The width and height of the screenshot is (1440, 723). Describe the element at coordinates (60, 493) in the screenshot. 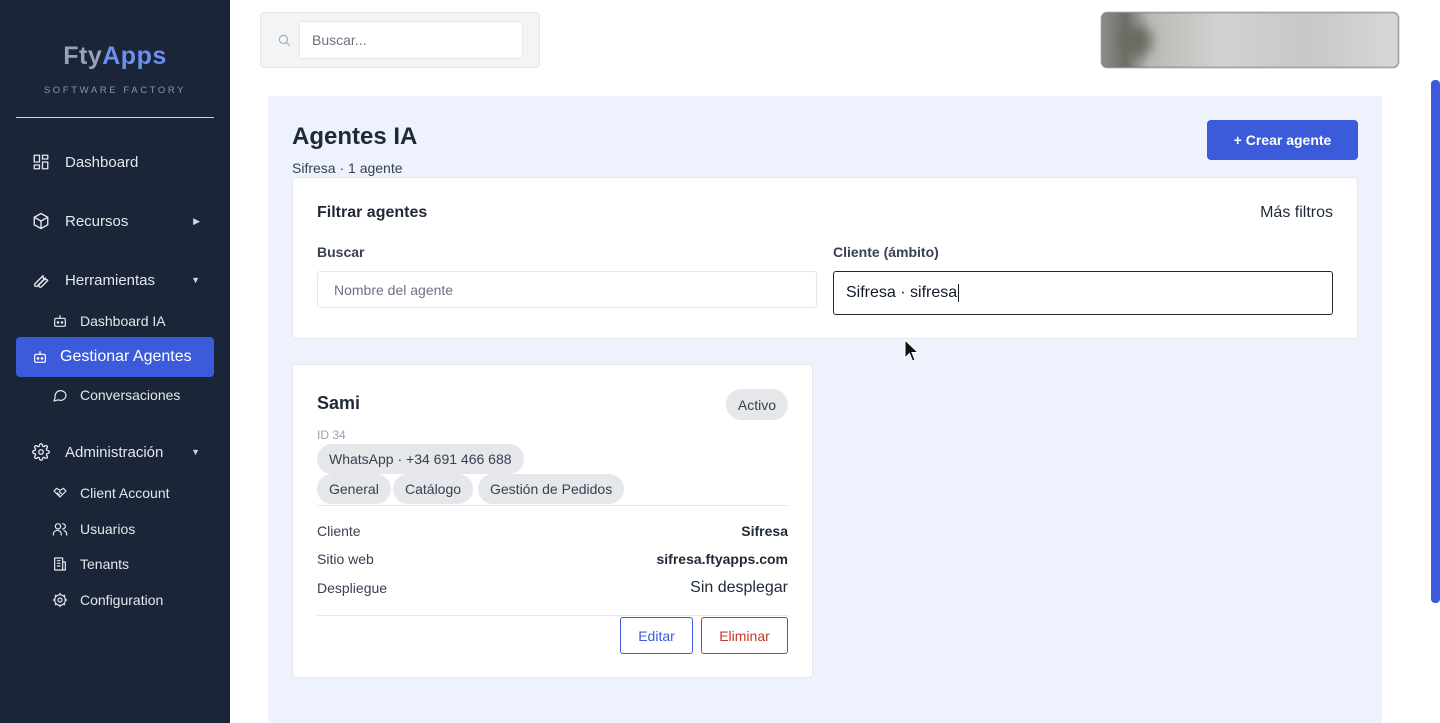

I see `handshake-icon` at that location.